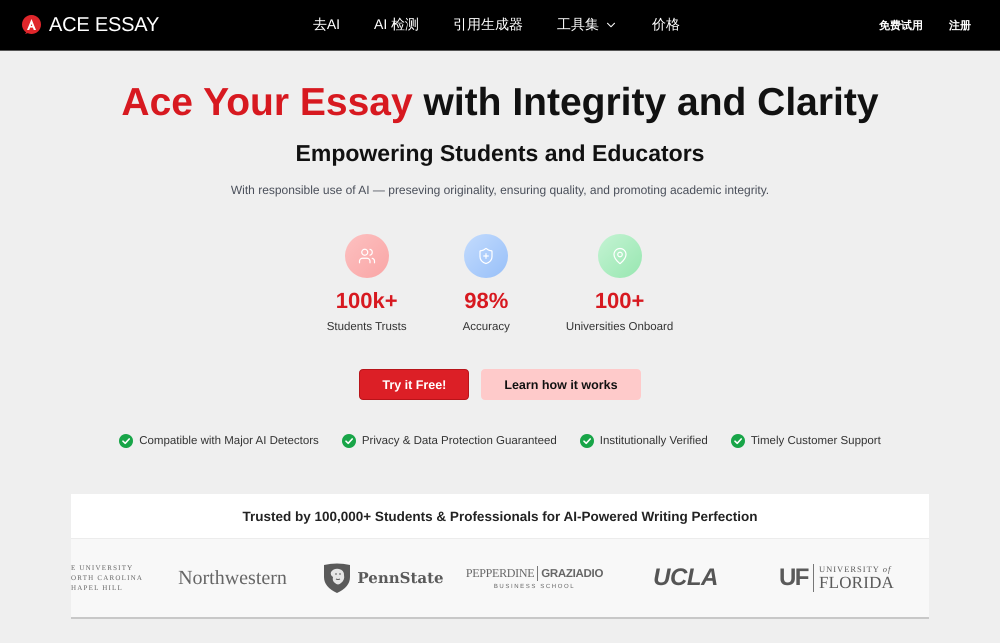 The height and width of the screenshot is (643, 1000). What do you see at coordinates (414, 384) in the screenshot?
I see `try-free-button: Try it Free!` at bounding box center [414, 384].